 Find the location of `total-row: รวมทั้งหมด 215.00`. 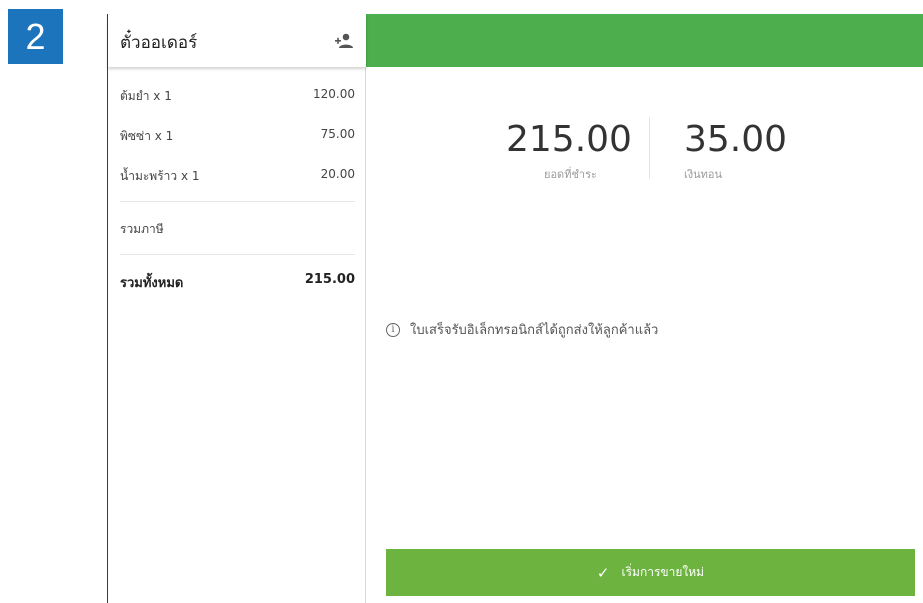

total-row: รวมทั้งหมด 215.00 is located at coordinates (237, 282).